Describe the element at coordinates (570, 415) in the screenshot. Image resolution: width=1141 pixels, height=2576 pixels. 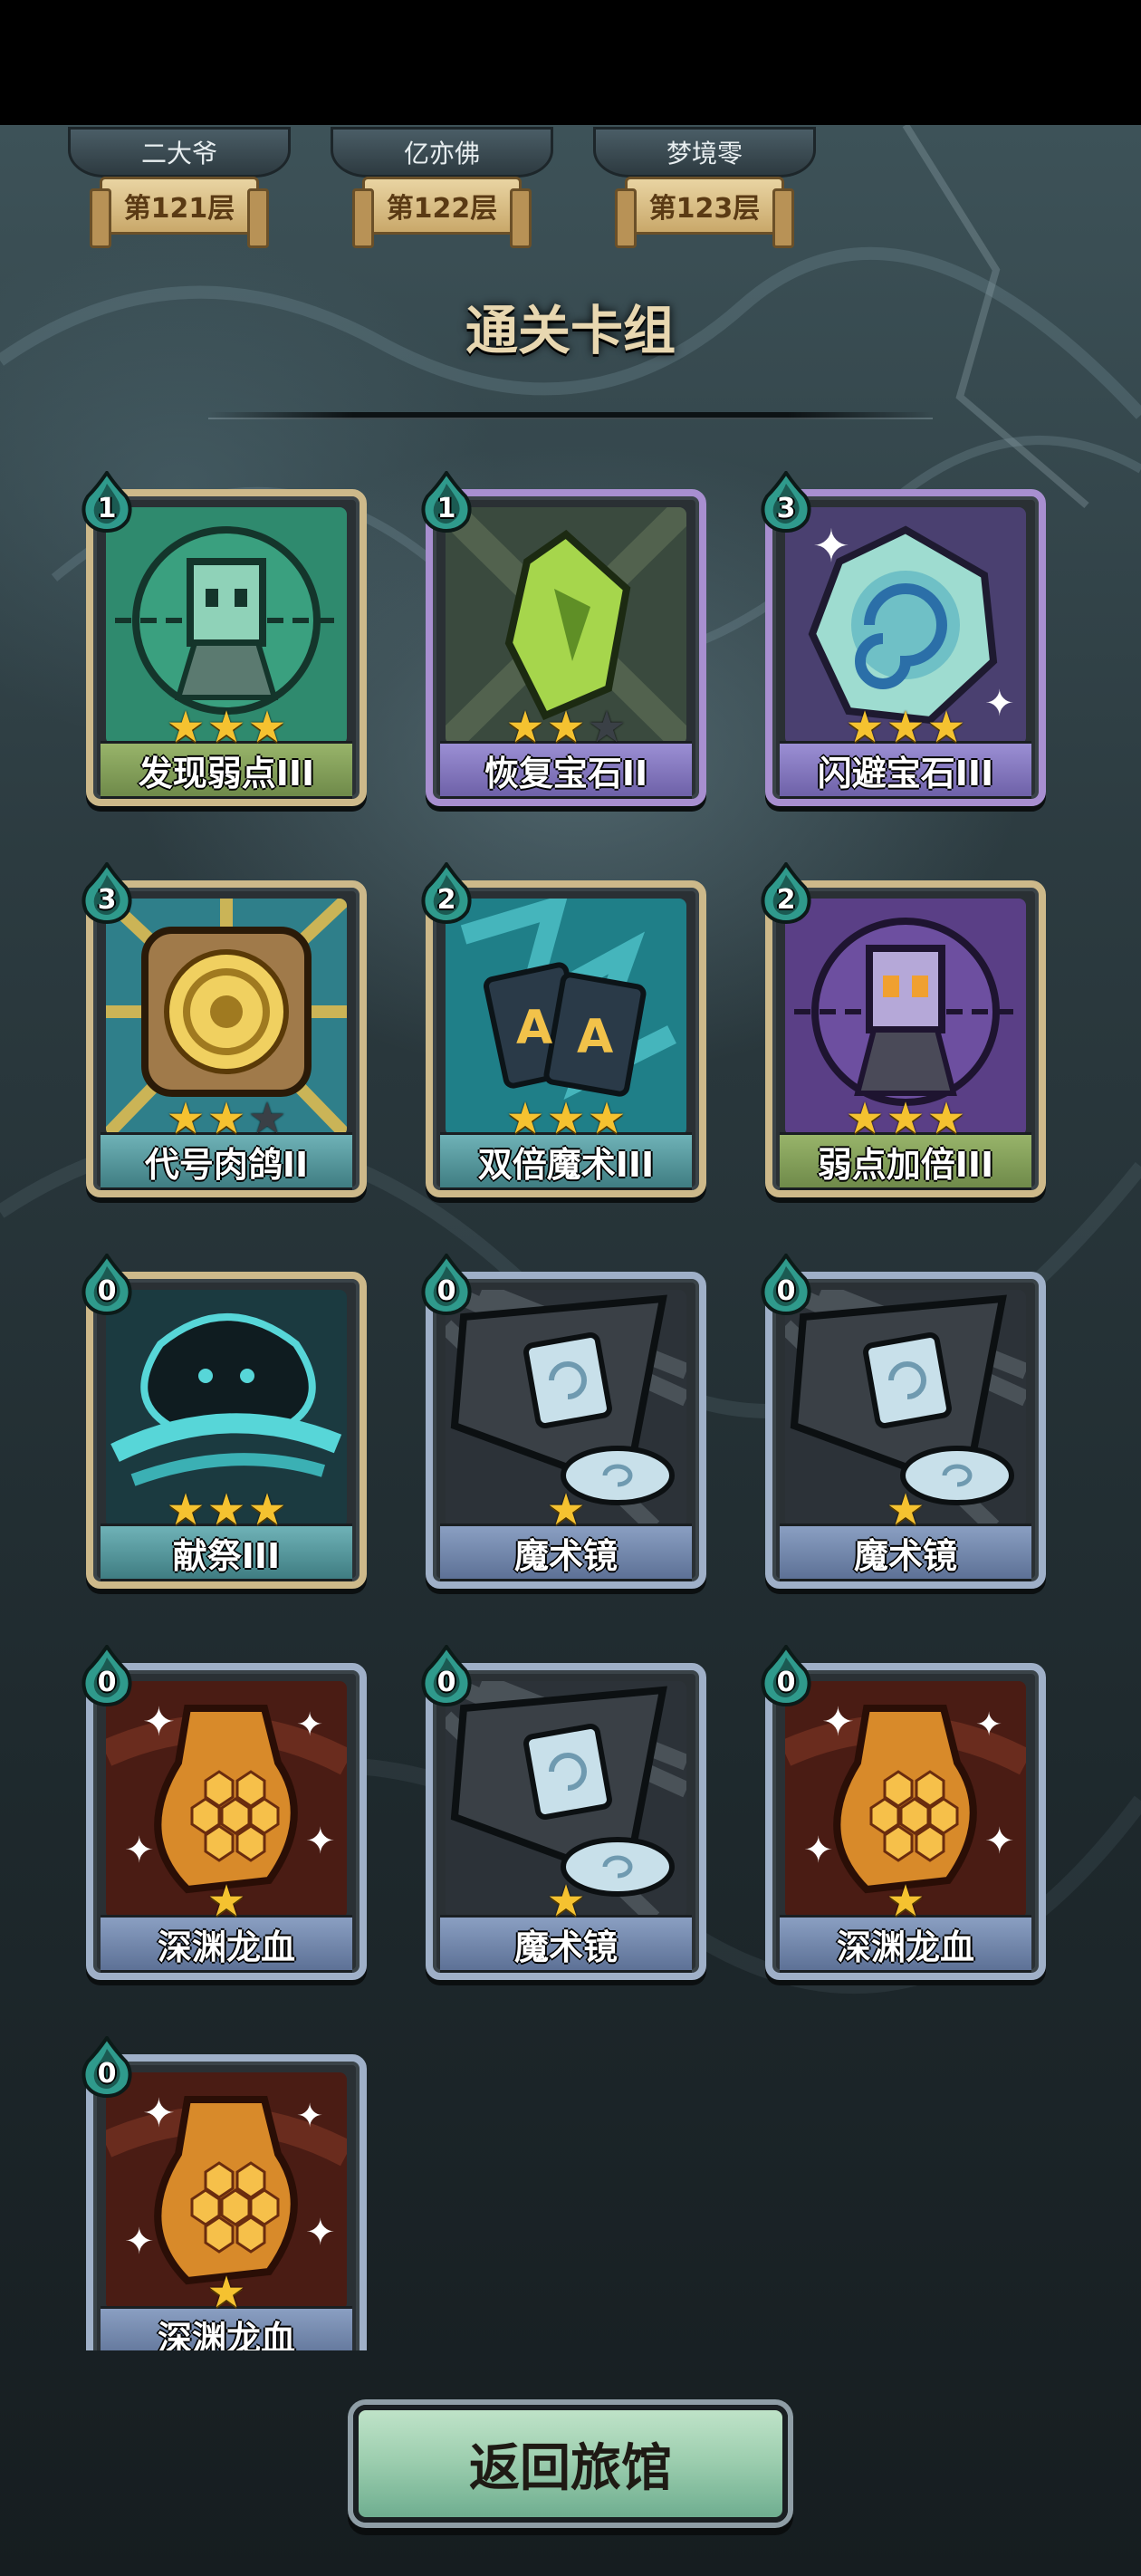
I see `divider` at that location.